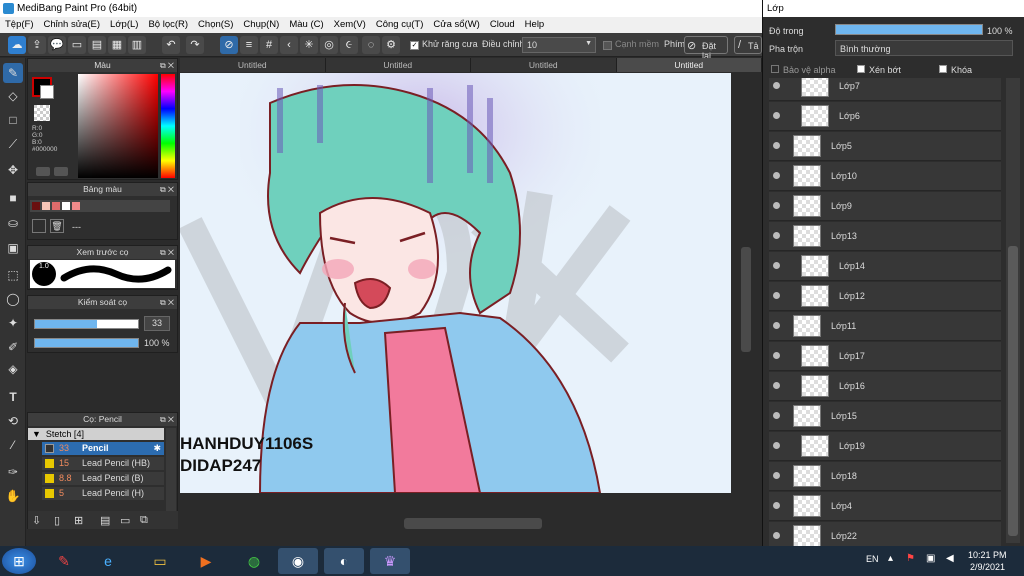  Describe the element at coordinates (103, 448) in the screenshot. I see `brush-item: 33 Pencil ✱` at that location.